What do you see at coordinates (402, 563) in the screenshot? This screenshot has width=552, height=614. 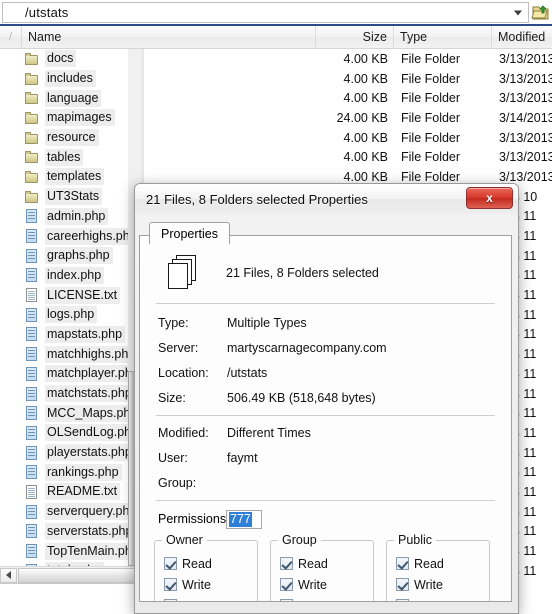 I see `checkbox-public-read` at bounding box center [402, 563].